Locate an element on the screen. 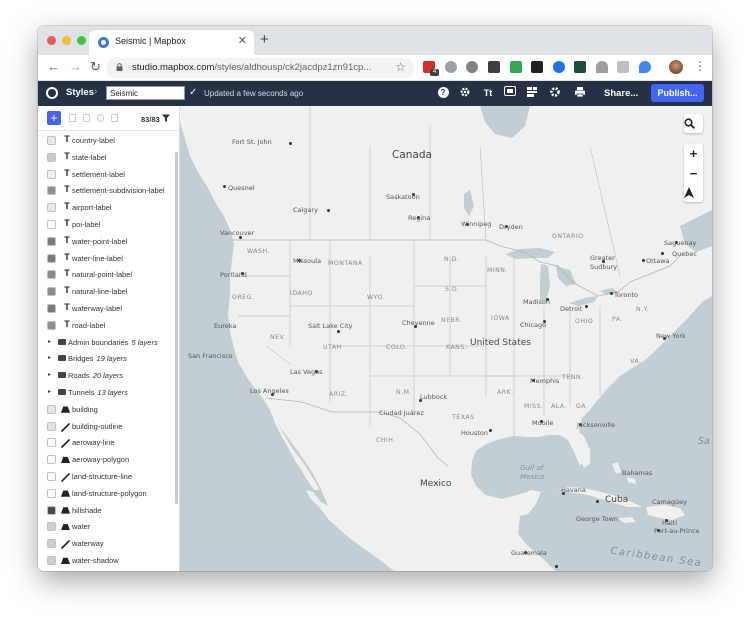 The image size is (750, 621). browser-tab: Seismic | Mapbox ✕ is located at coordinates (171, 42).